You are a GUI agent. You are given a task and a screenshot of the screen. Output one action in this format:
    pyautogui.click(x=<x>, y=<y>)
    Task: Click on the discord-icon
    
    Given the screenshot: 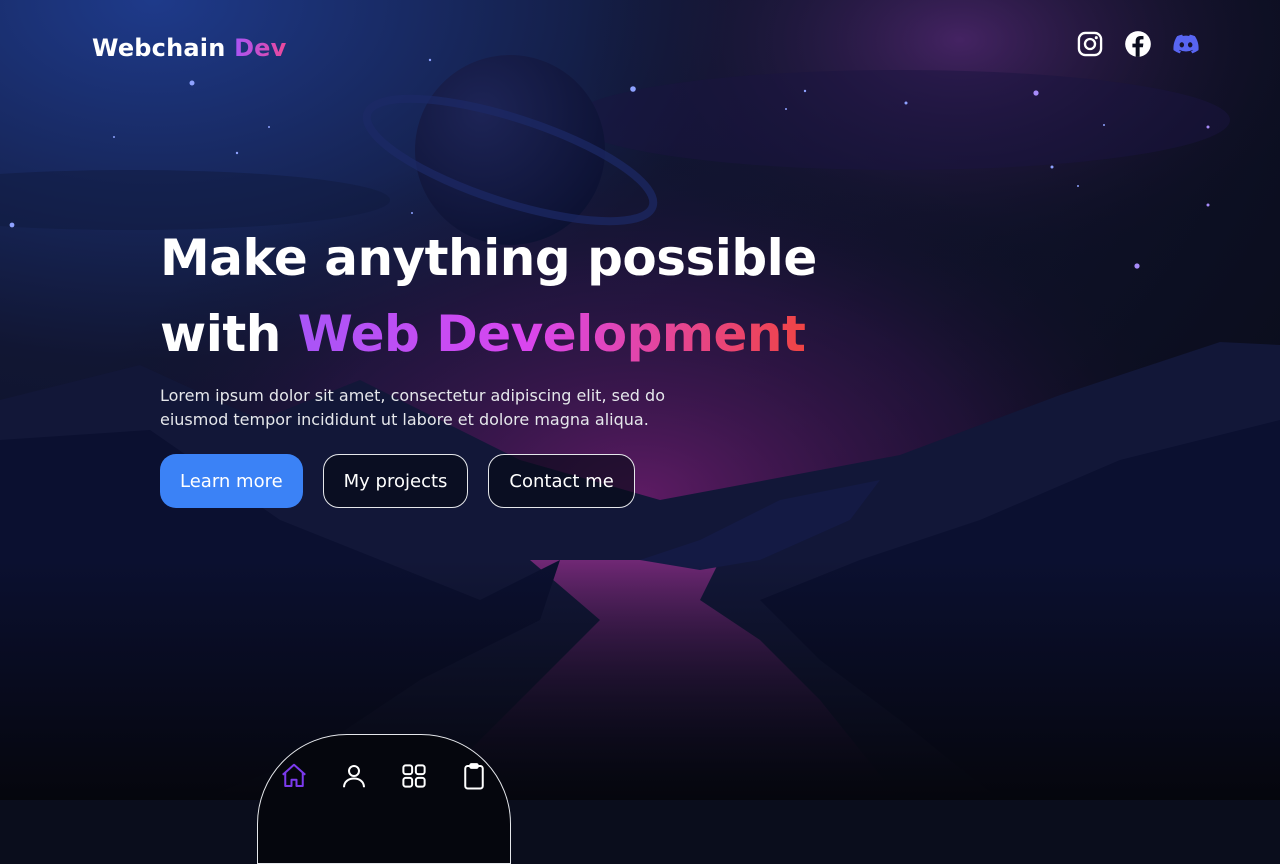 What is the action you would take?
    pyautogui.click(x=1186, y=44)
    